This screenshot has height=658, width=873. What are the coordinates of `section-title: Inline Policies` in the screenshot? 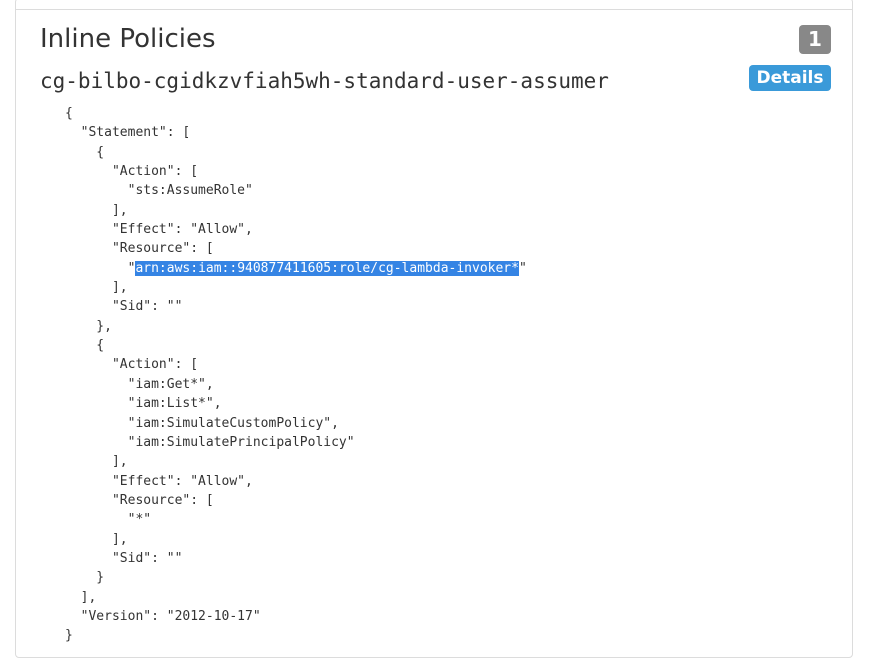 It's located at (128, 39).